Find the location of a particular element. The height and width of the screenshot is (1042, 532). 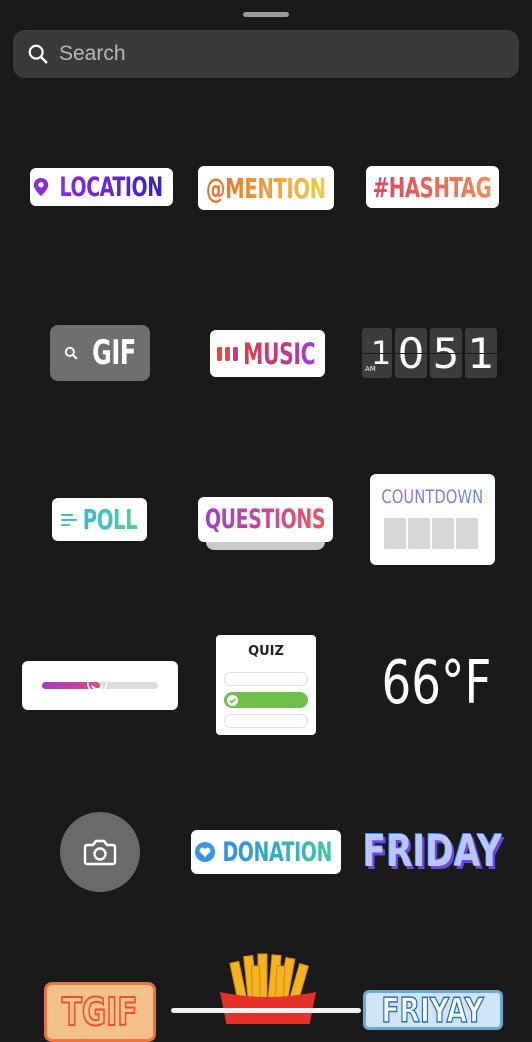

tgif-label: TGIF is located at coordinates (99, 1012).